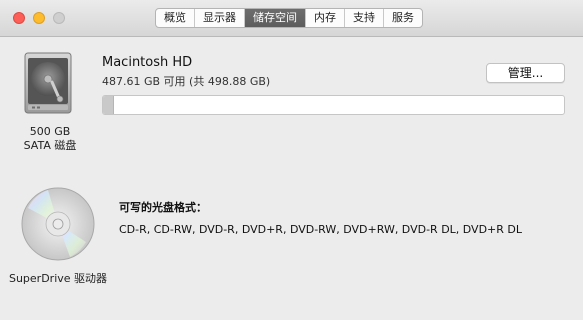  What do you see at coordinates (58, 278) in the screenshot?
I see `optical-drive-caption: SuperDrive 驱动器` at bounding box center [58, 278].